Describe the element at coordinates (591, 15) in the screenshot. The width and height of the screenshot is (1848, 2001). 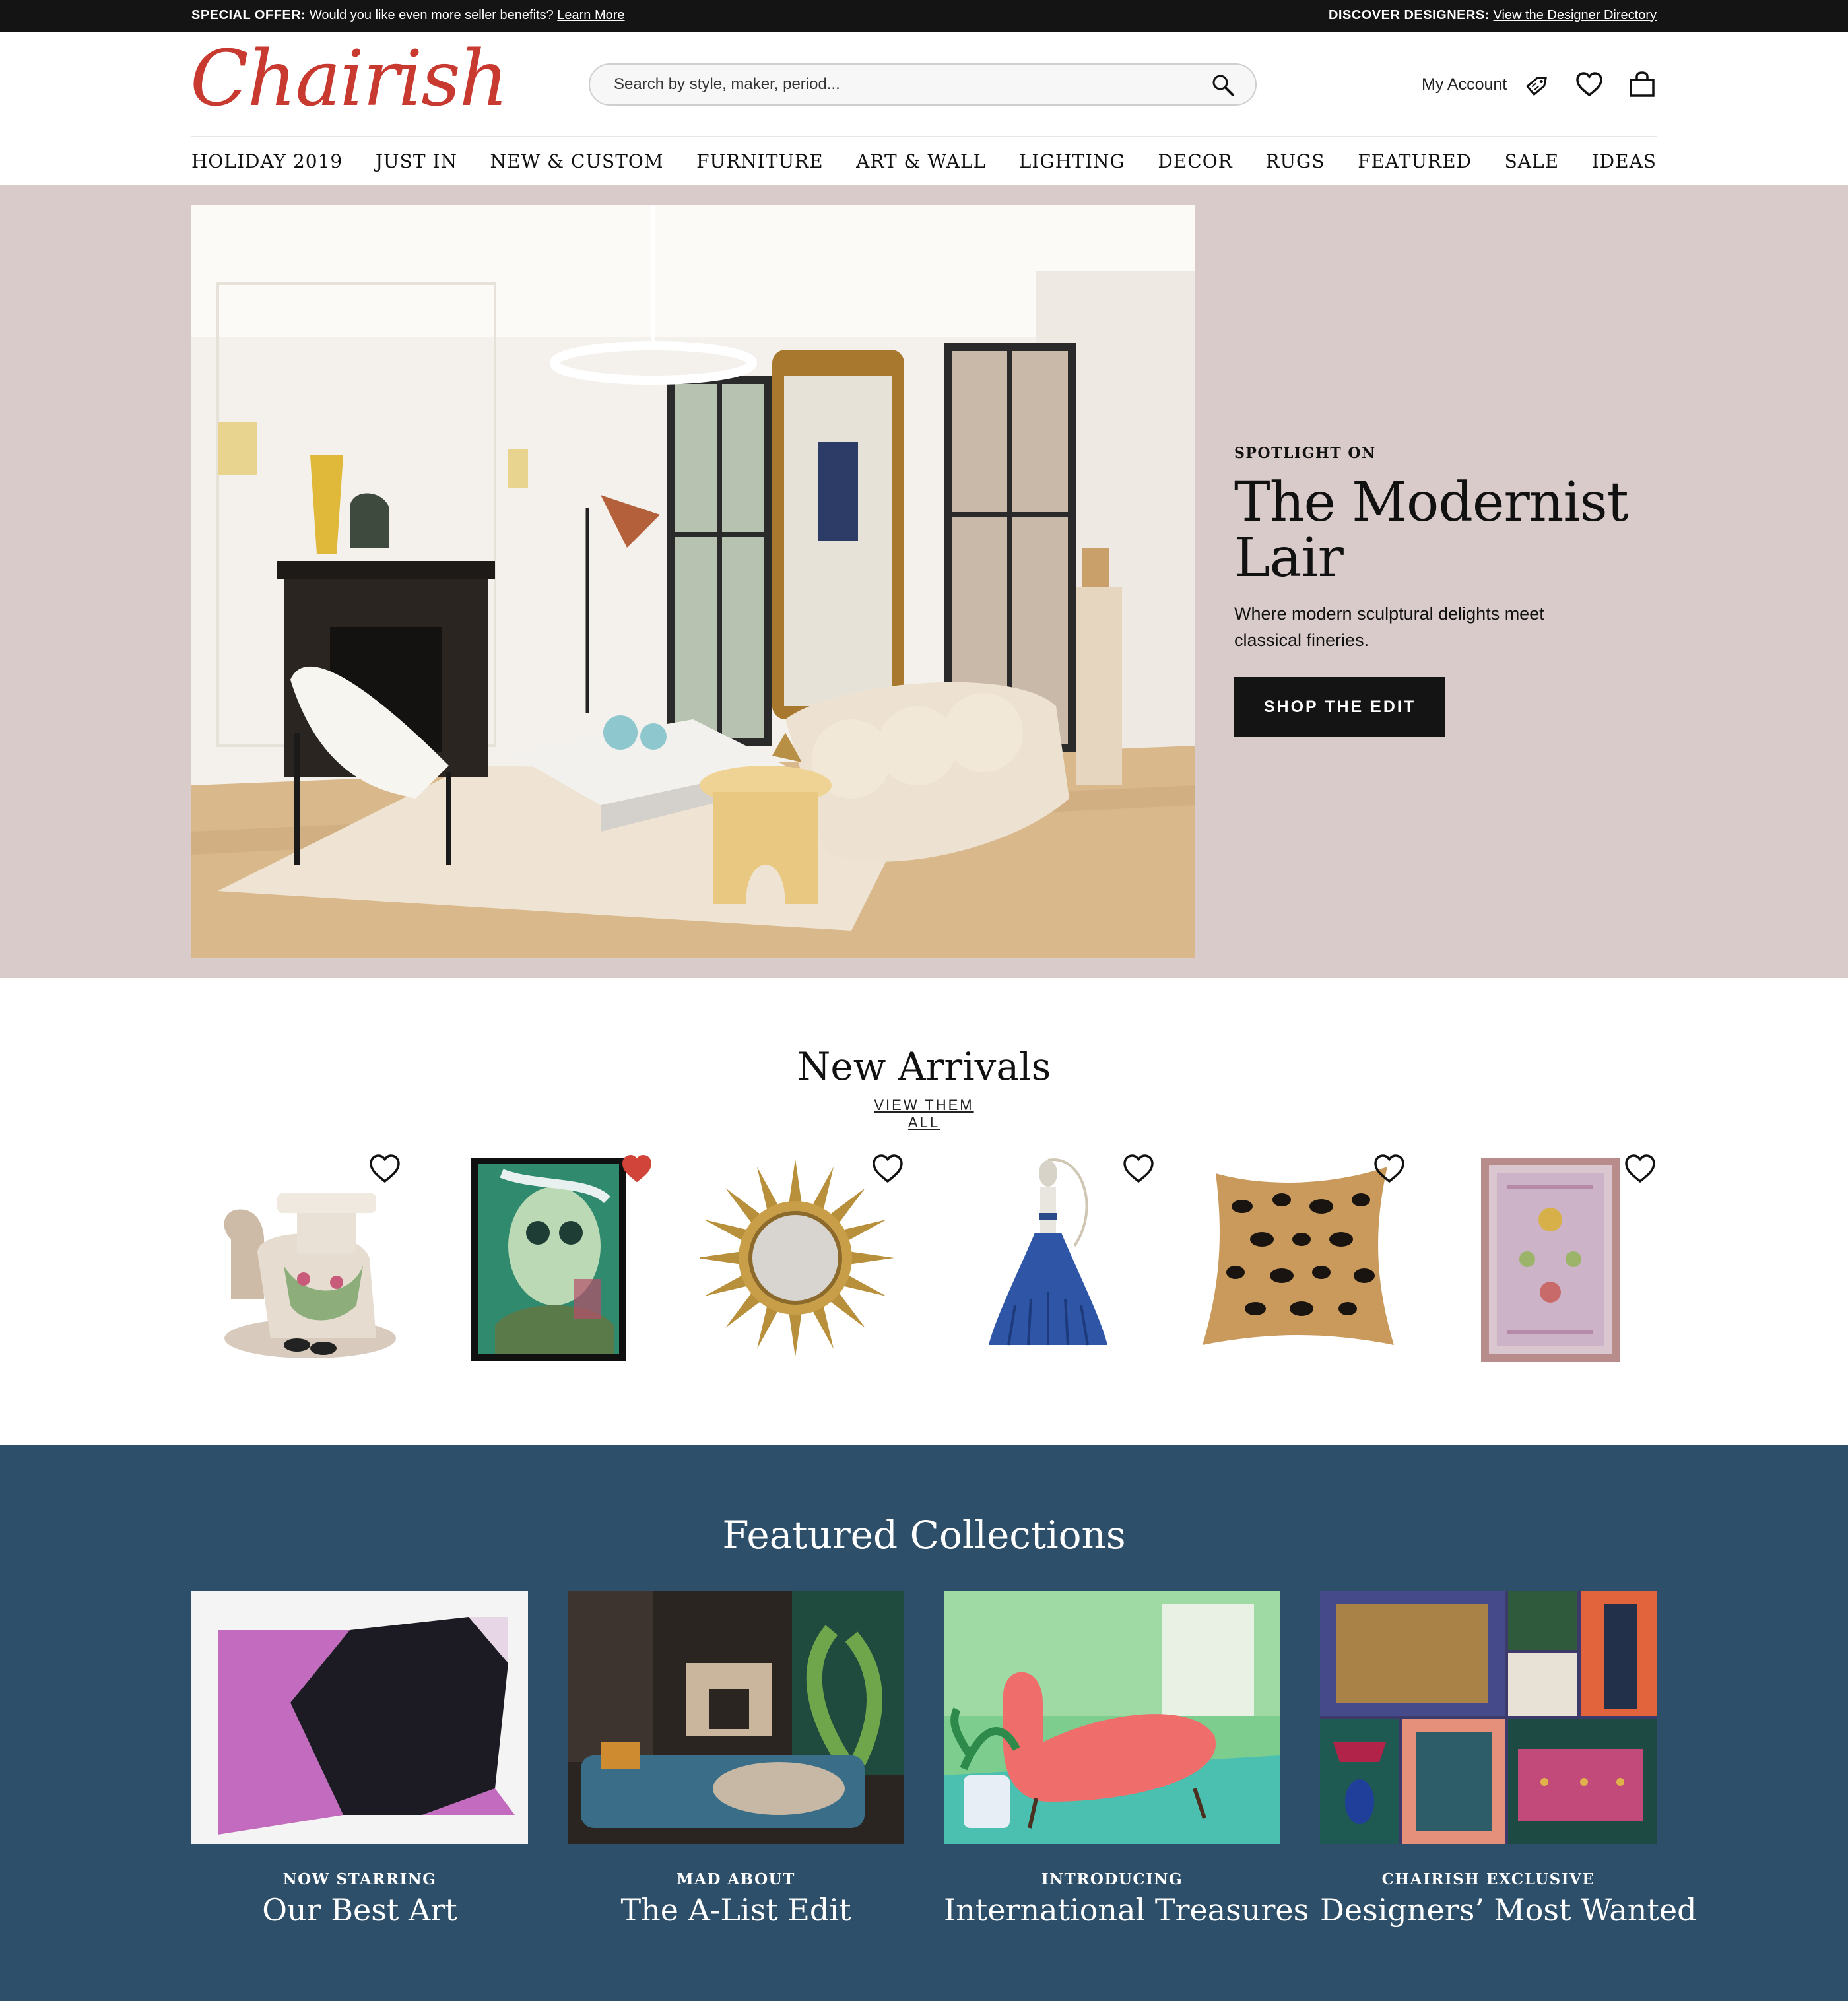
I see `learn-more-link: Learn More` at that location.